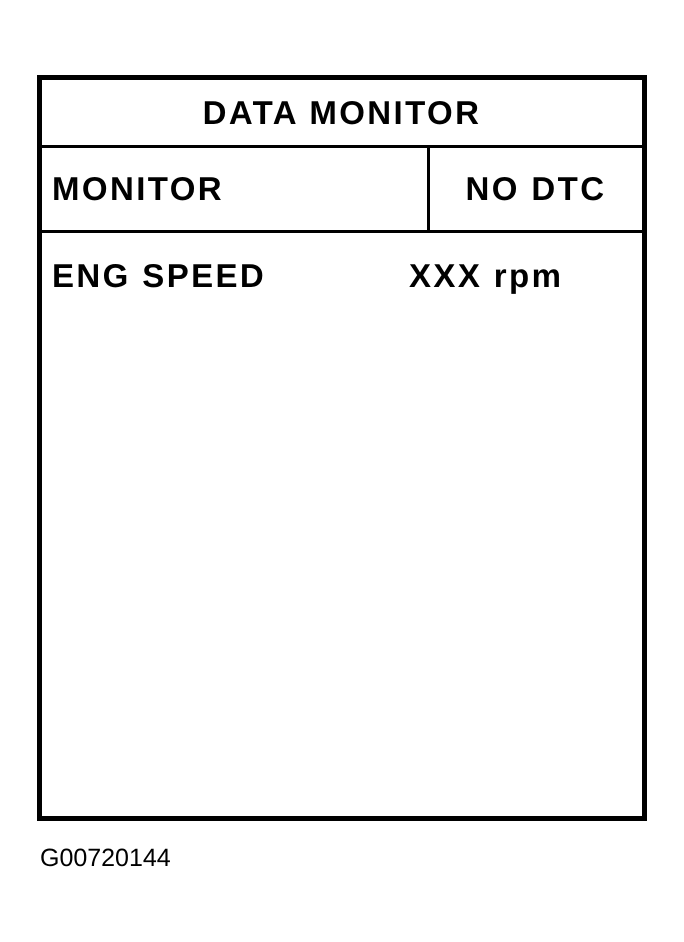 This screenshot has width=684, height=942. I want to click on mode-label: MONITOR, so click(138, 189).